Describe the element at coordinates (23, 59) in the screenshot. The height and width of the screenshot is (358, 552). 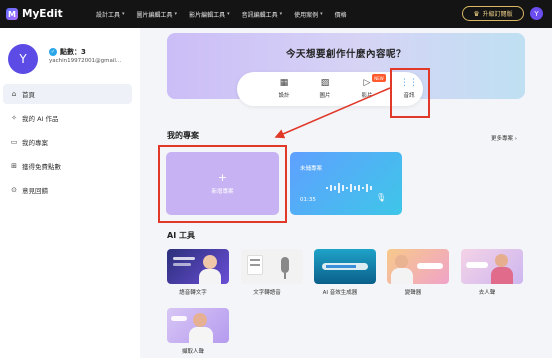
I see `profile-avatar: Y` at that location.